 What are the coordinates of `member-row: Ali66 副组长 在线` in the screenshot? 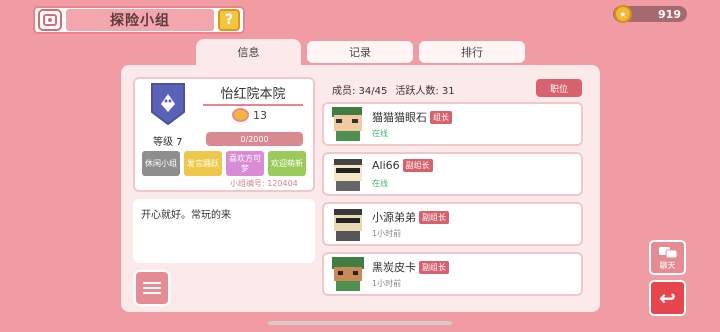 It's located at (452, 174).